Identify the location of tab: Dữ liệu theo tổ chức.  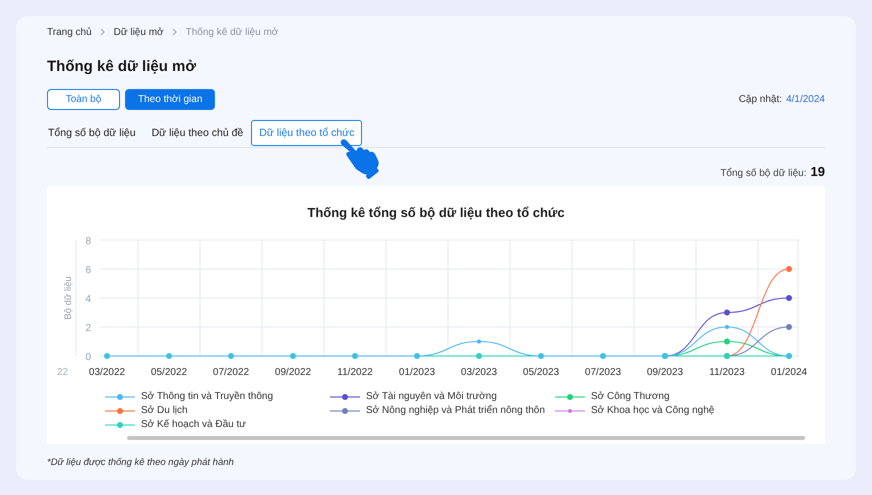
(306, 133).